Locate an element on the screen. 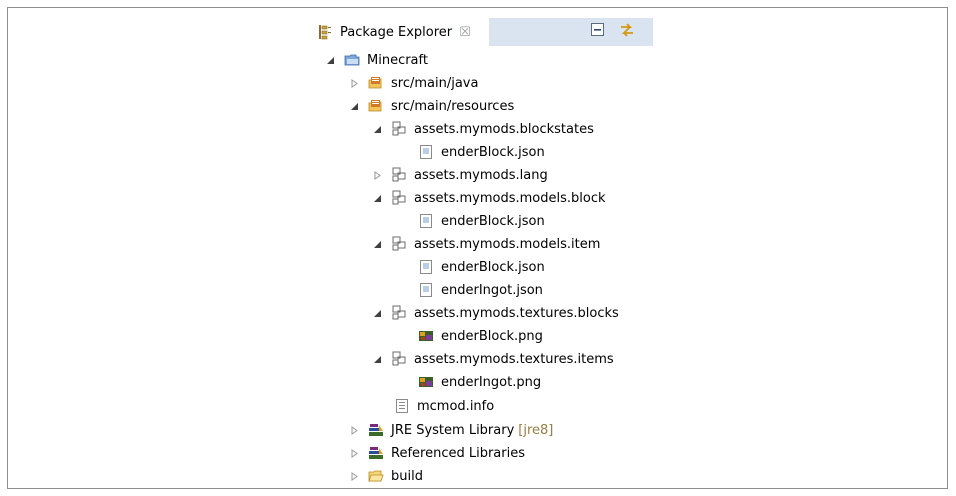 This screenshot has width=956, height=496. tree-node: mcmod.info is located at coordinates (433, 406).